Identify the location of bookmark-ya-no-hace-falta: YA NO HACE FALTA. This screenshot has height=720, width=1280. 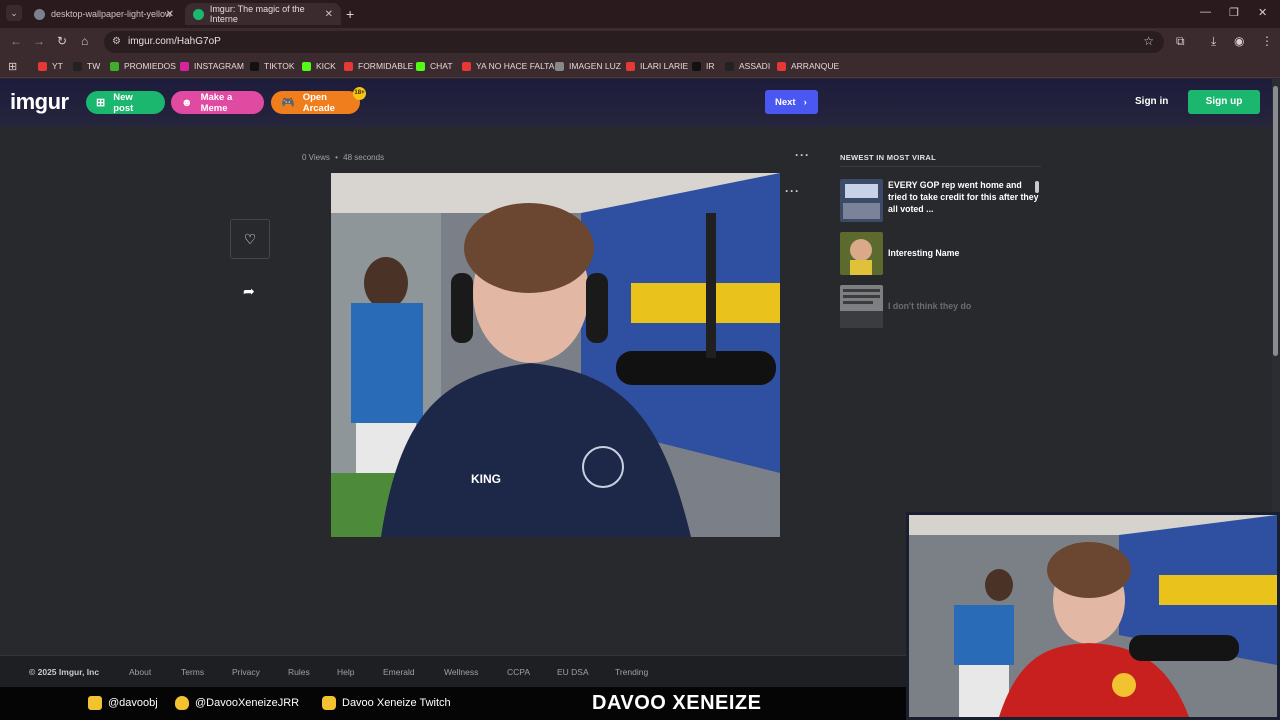
(508, 66).